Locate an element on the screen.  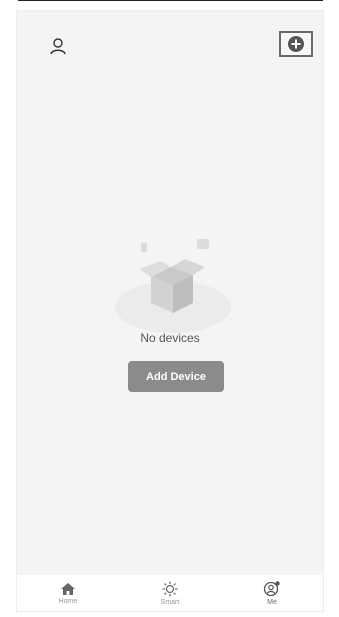
empty-state-message: No devices is located at coordinates (170, 338).